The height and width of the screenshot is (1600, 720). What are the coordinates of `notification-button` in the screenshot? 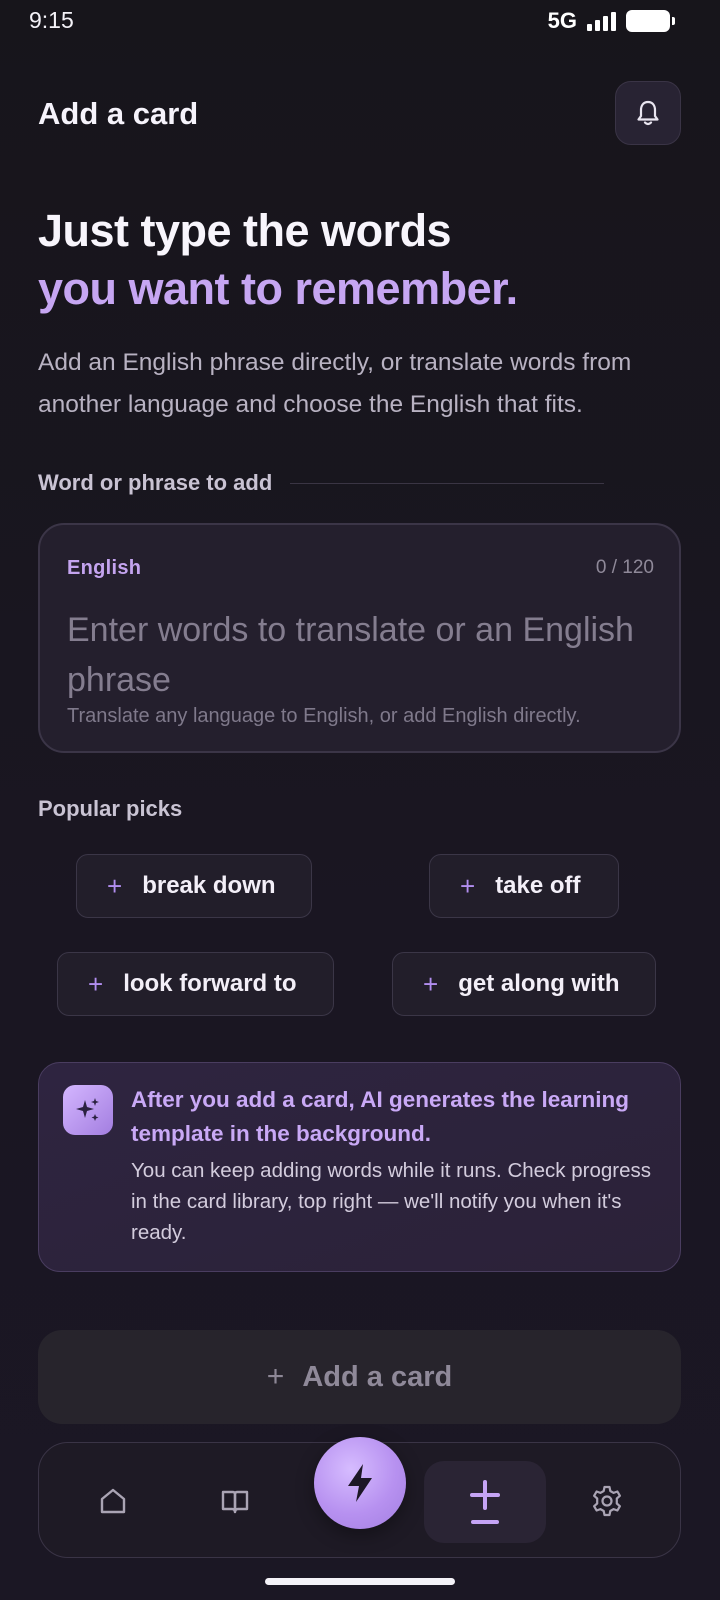 It's located at (648, 113).